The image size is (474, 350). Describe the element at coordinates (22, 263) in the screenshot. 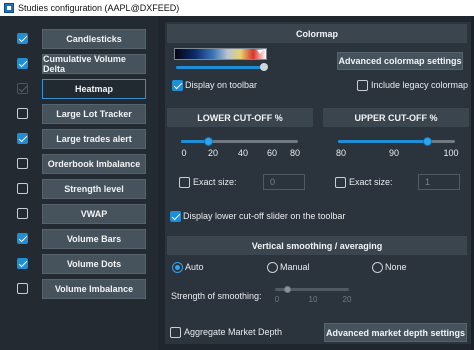

I see `study-checkbox-volume-dots` at that location.